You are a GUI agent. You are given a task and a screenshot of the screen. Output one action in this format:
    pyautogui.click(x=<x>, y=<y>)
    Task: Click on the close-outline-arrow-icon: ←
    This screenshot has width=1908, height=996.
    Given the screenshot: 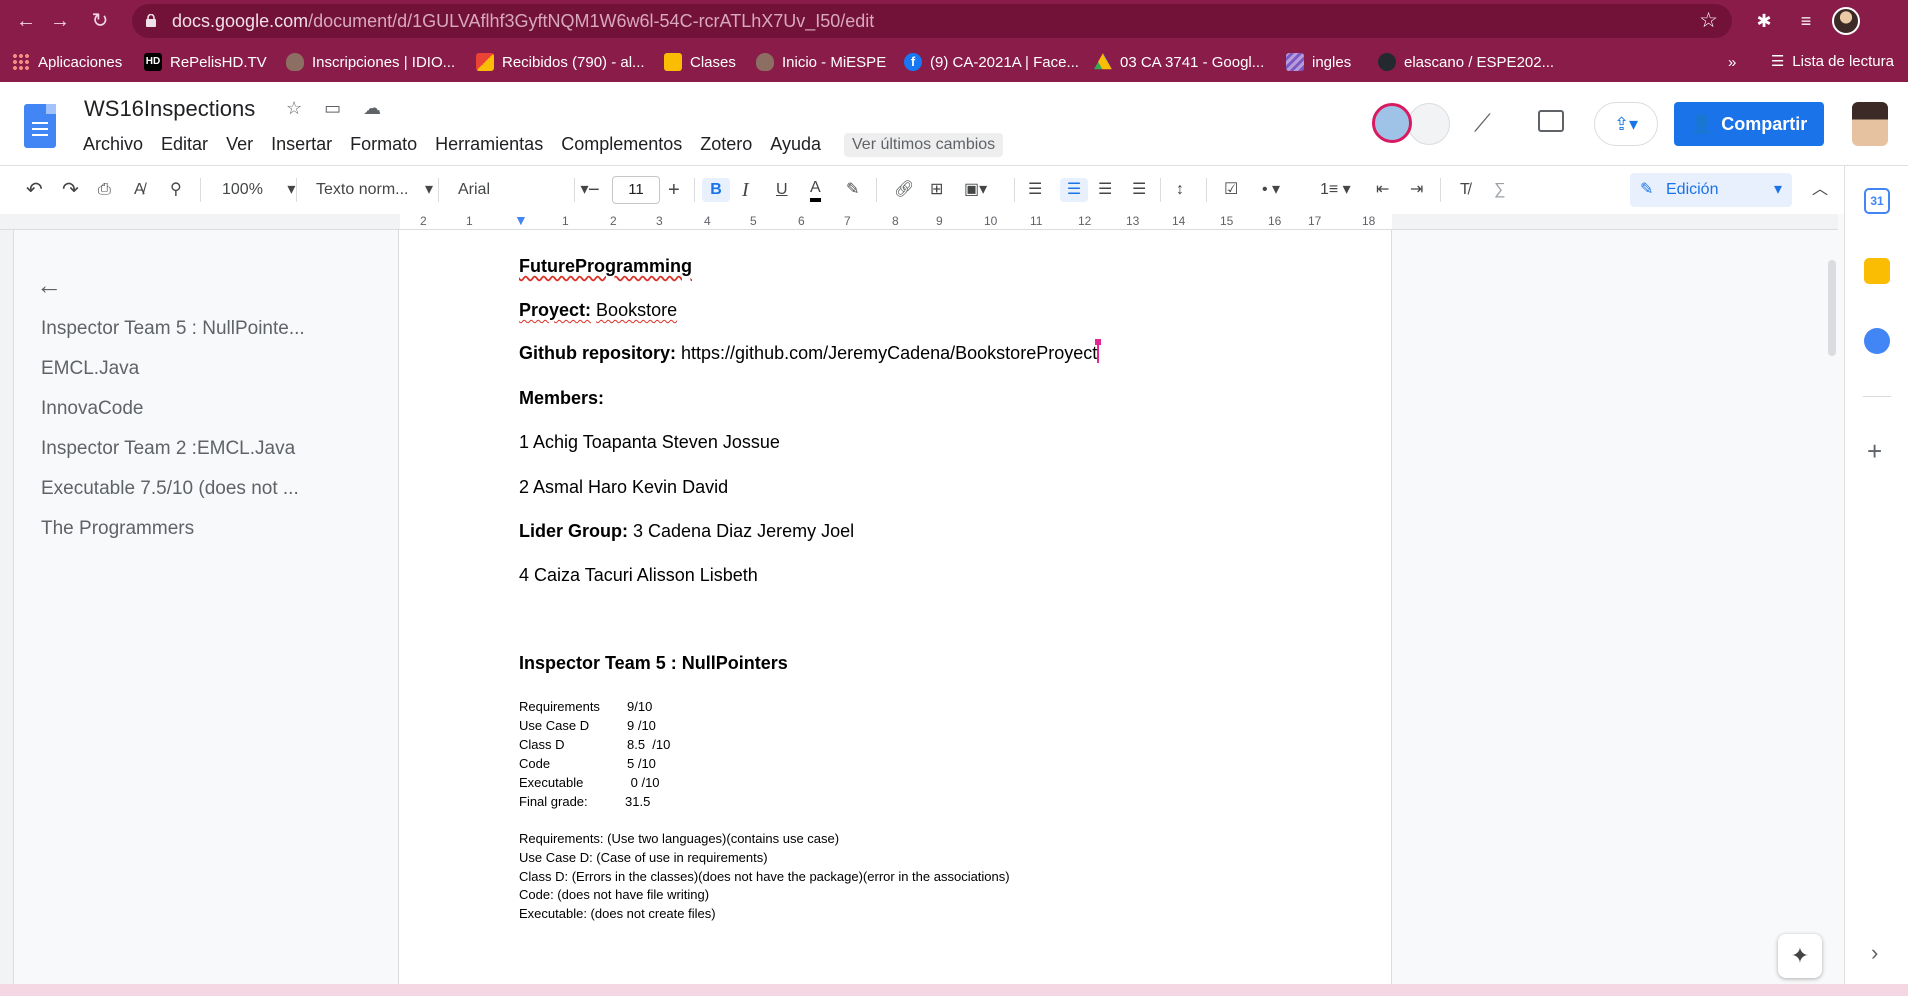 What is the action you would take?
    pyautogui.click(x=49, y=285)
    